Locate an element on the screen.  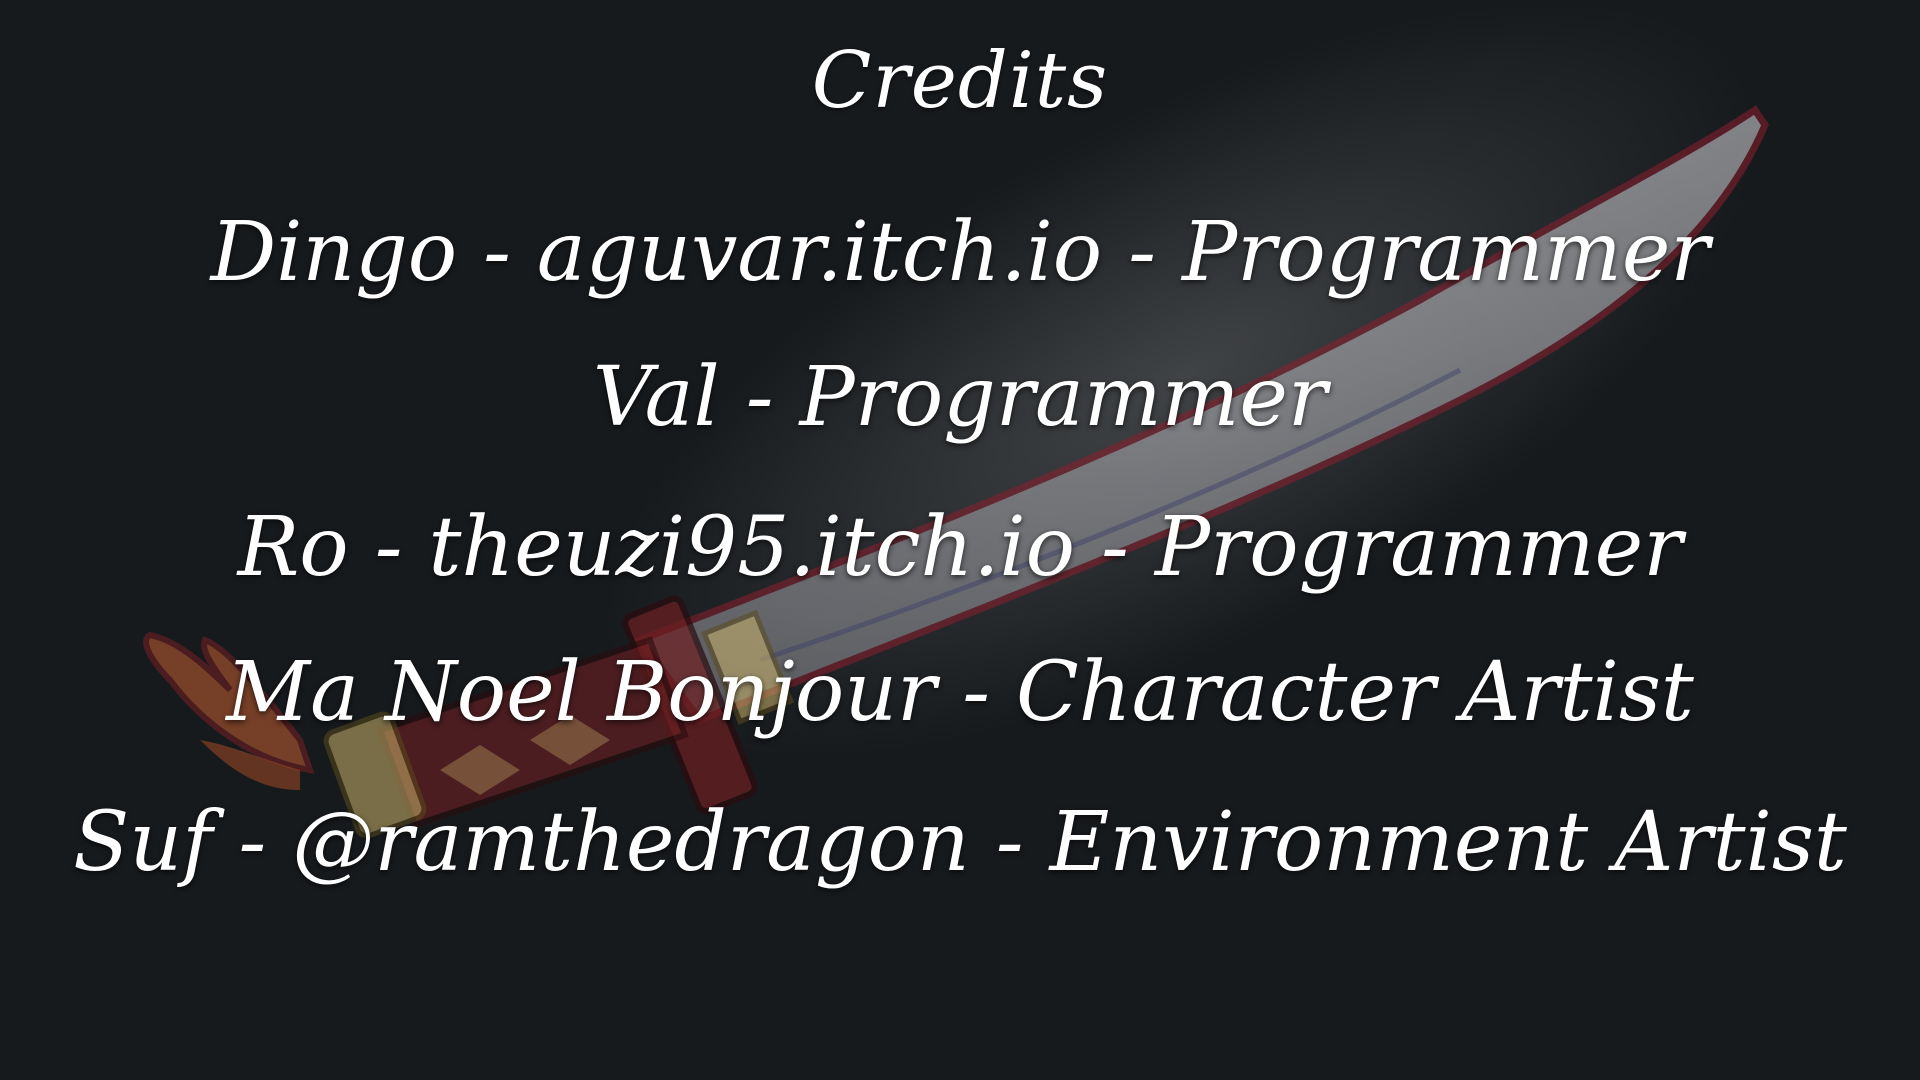
credits-title: Credits is located at coordinates (960, 81).